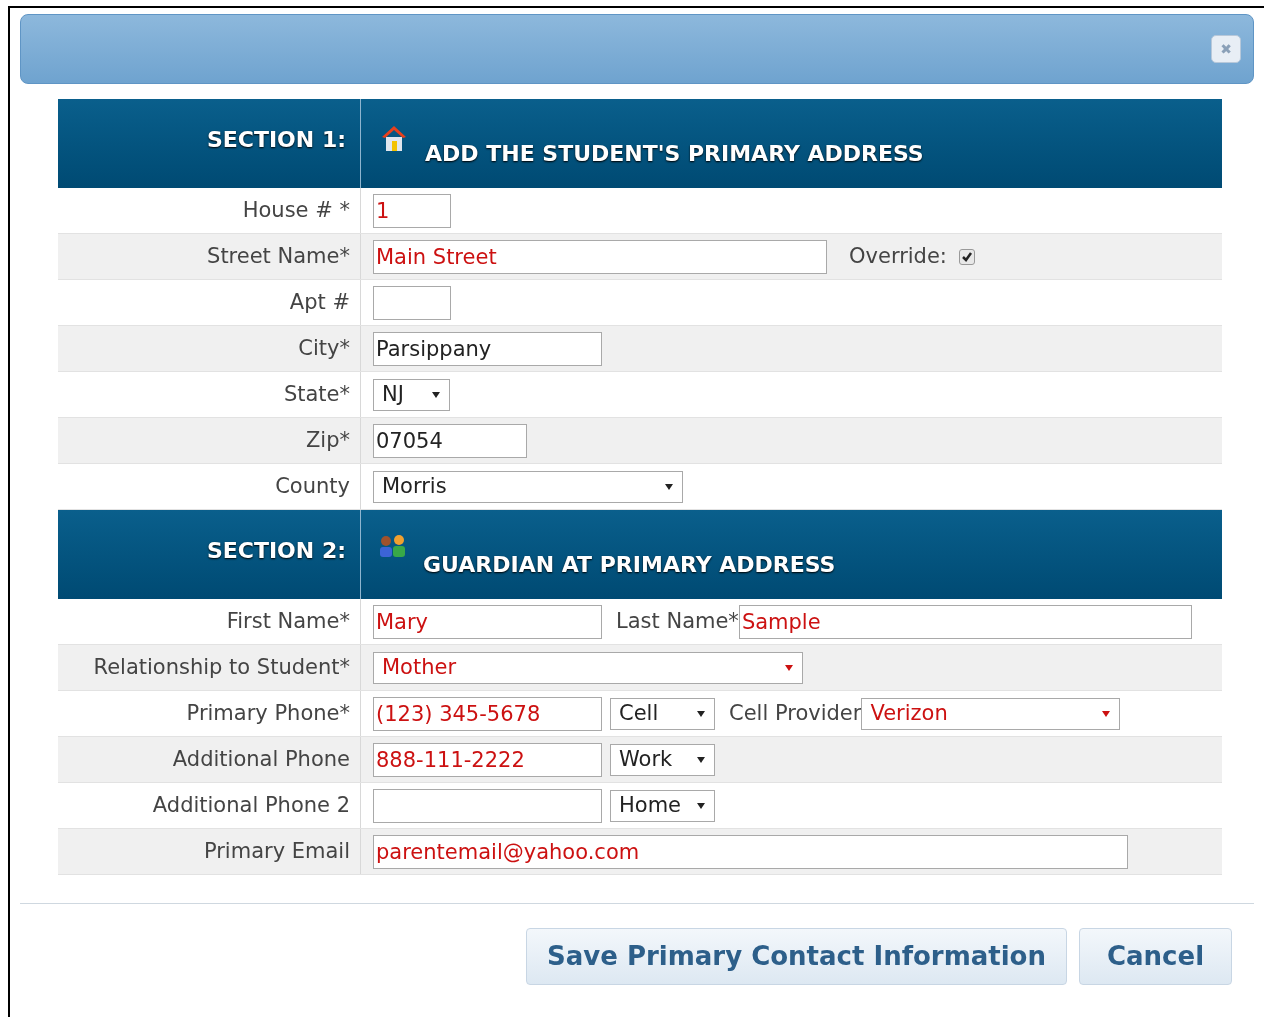 The width and height of the screenshot is (1264, 1017). I want to click on field-label: Additional Phone 2, so click(251, 805).